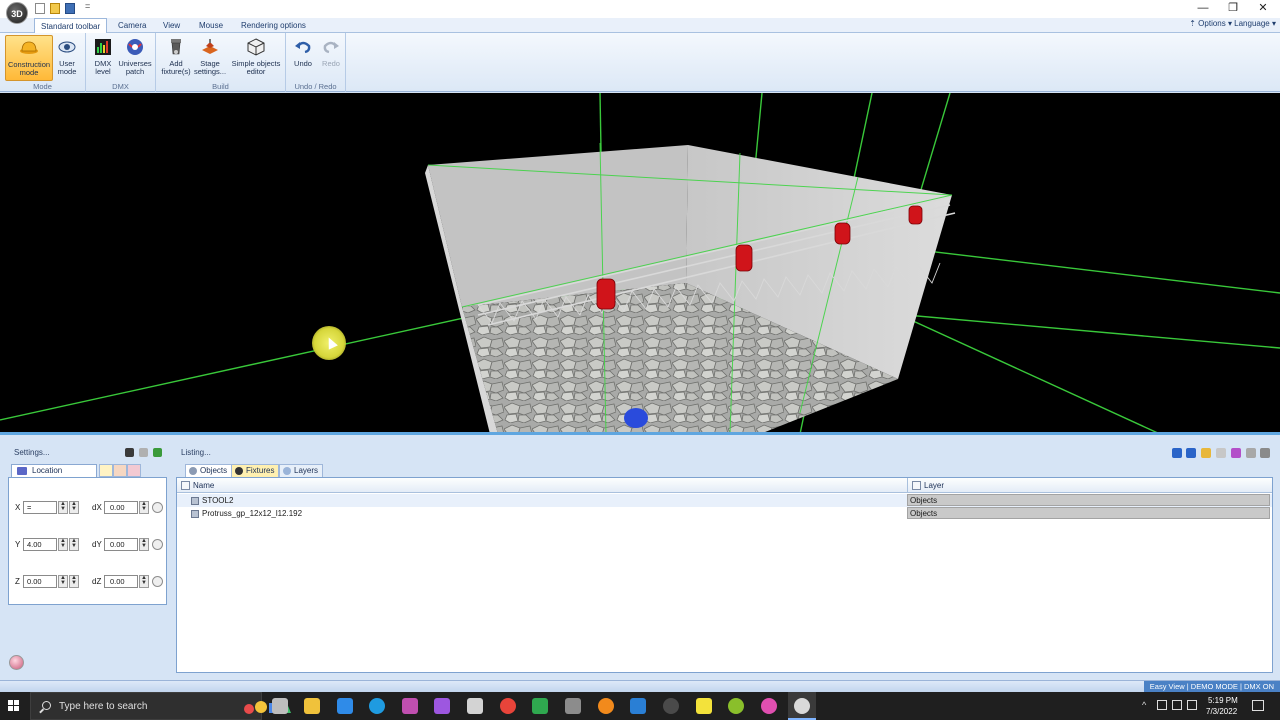  I want to click on move-up-icon, so click(1191, 453).